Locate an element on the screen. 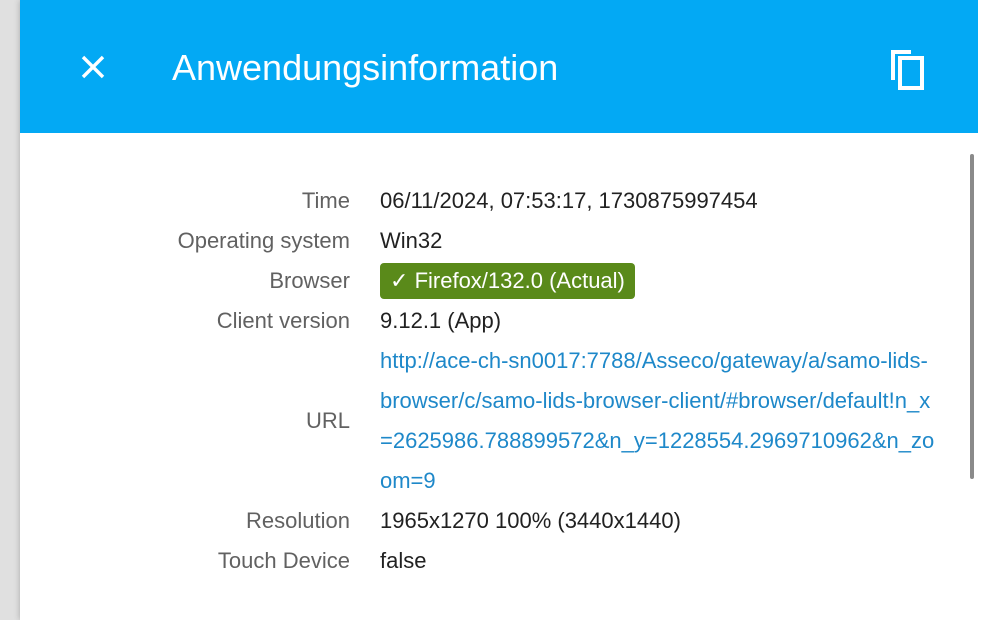  info-row-browser: Browser ✓ Firefox/132.0 (Actual) is located at coordinates (485, 281).